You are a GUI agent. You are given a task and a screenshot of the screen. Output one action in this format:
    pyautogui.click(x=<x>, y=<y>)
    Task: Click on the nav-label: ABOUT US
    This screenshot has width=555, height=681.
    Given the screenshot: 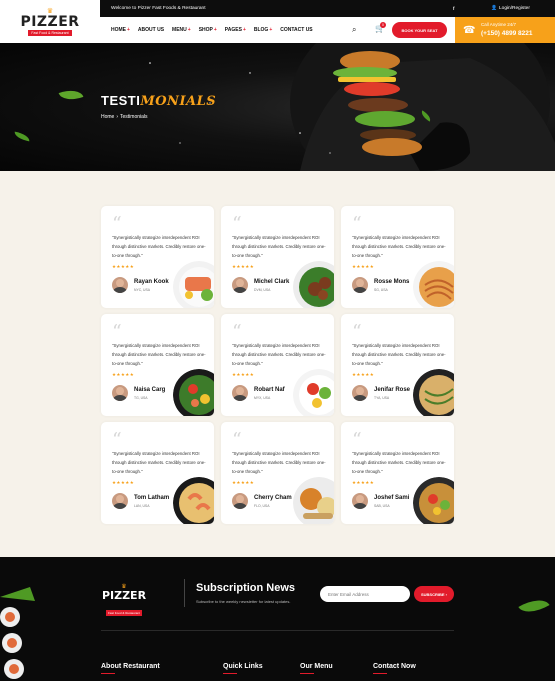 What is the action you would take?
    pyautogui.click(x=151, y=30)
    